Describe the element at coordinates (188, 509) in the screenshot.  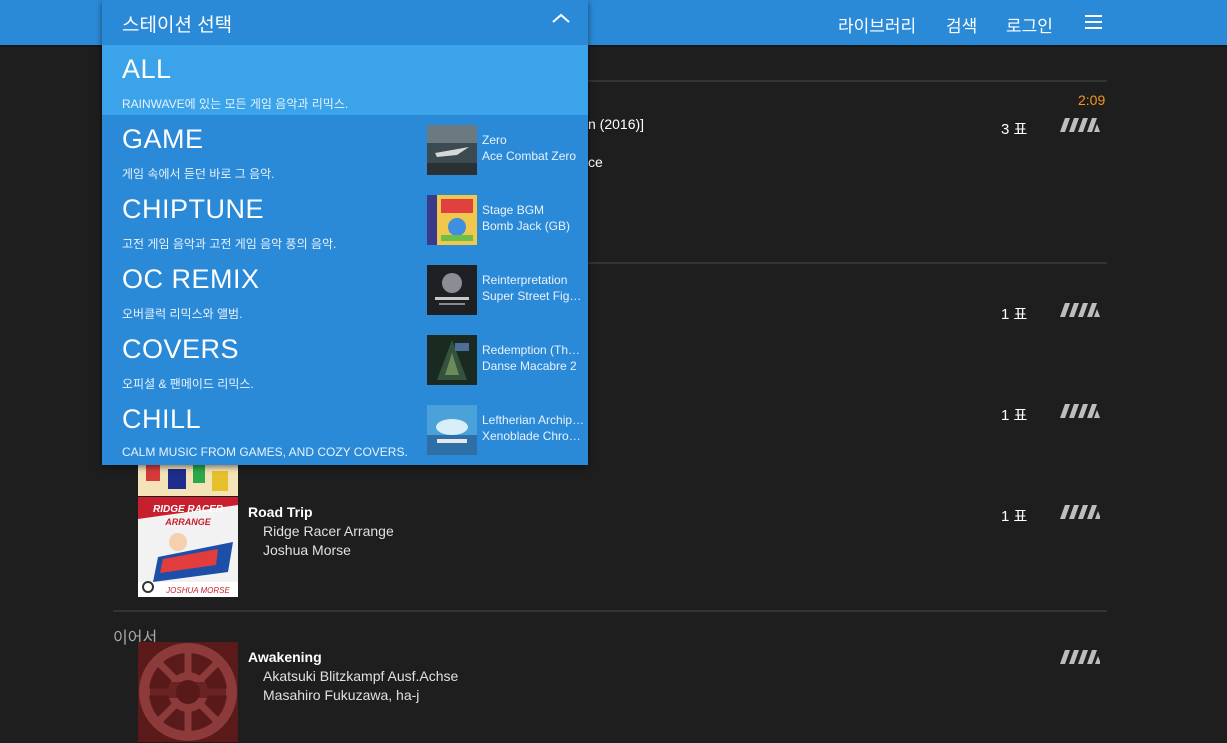
I see `svg-text: RIDGE RACER` at that location.